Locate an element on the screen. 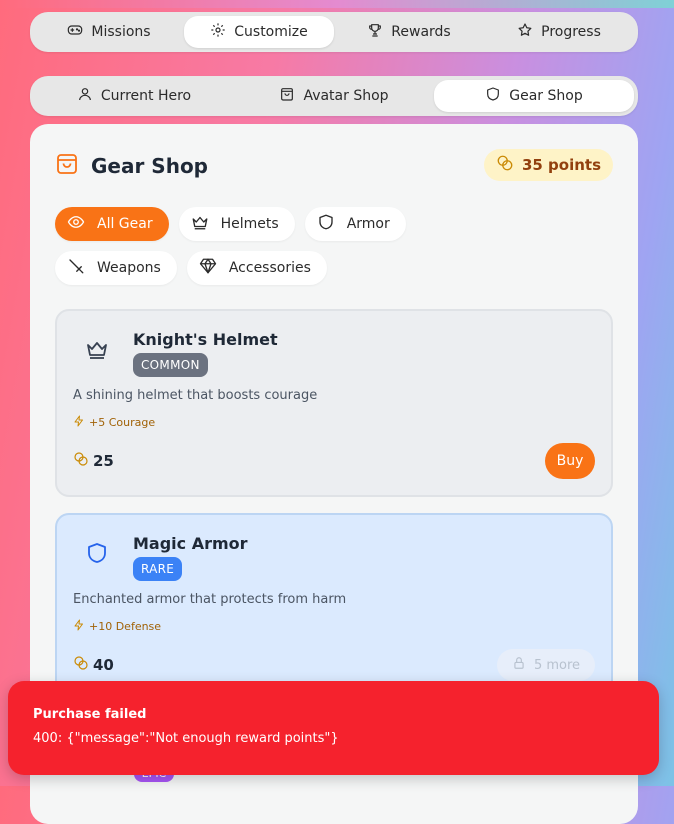 The image size is (674, 824). tab-avatar-shop: Avatar Shop is located at coordinates (334, 96).